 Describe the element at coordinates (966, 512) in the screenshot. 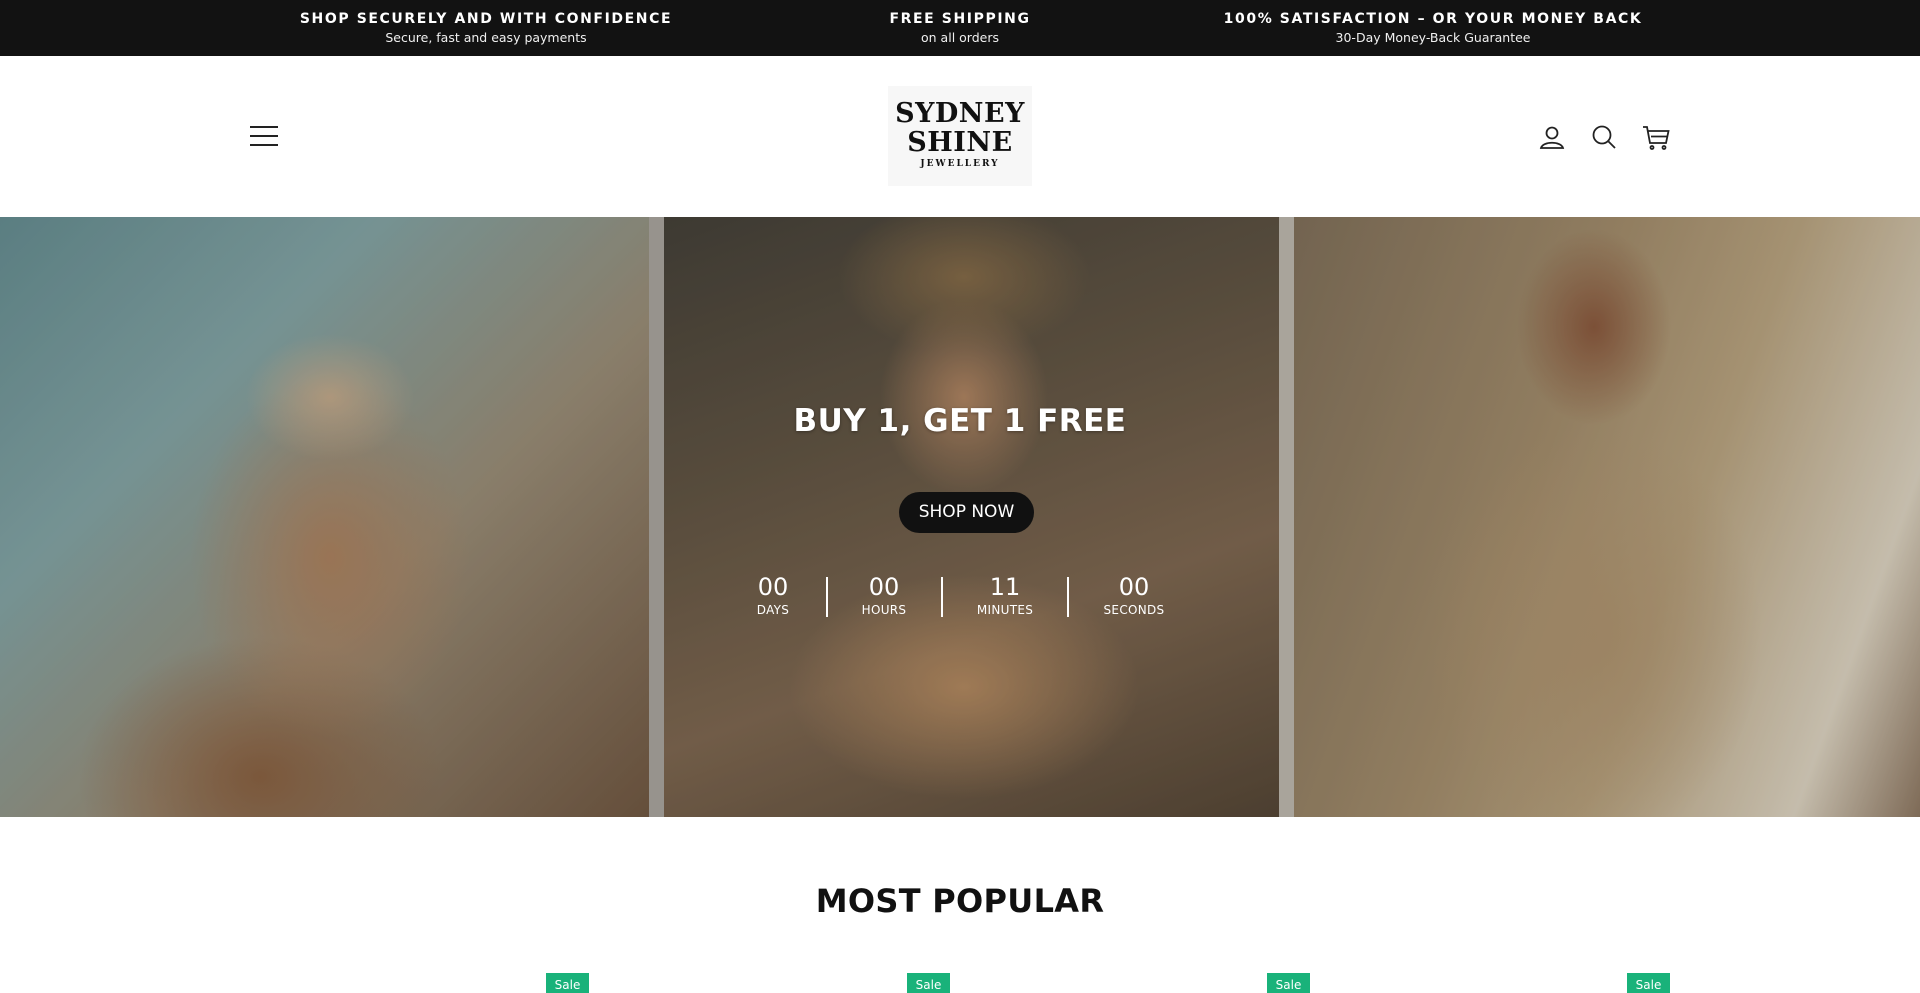

I see `shop-now-button: SHOP NOW` at that location.